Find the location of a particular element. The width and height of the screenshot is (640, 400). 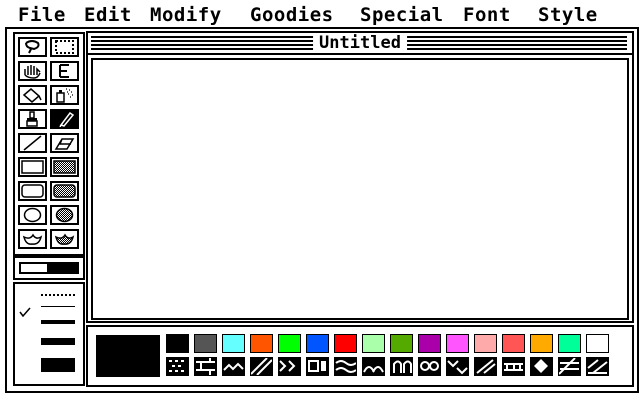

lasso-tool-icon is located at coordinates (32, 47).